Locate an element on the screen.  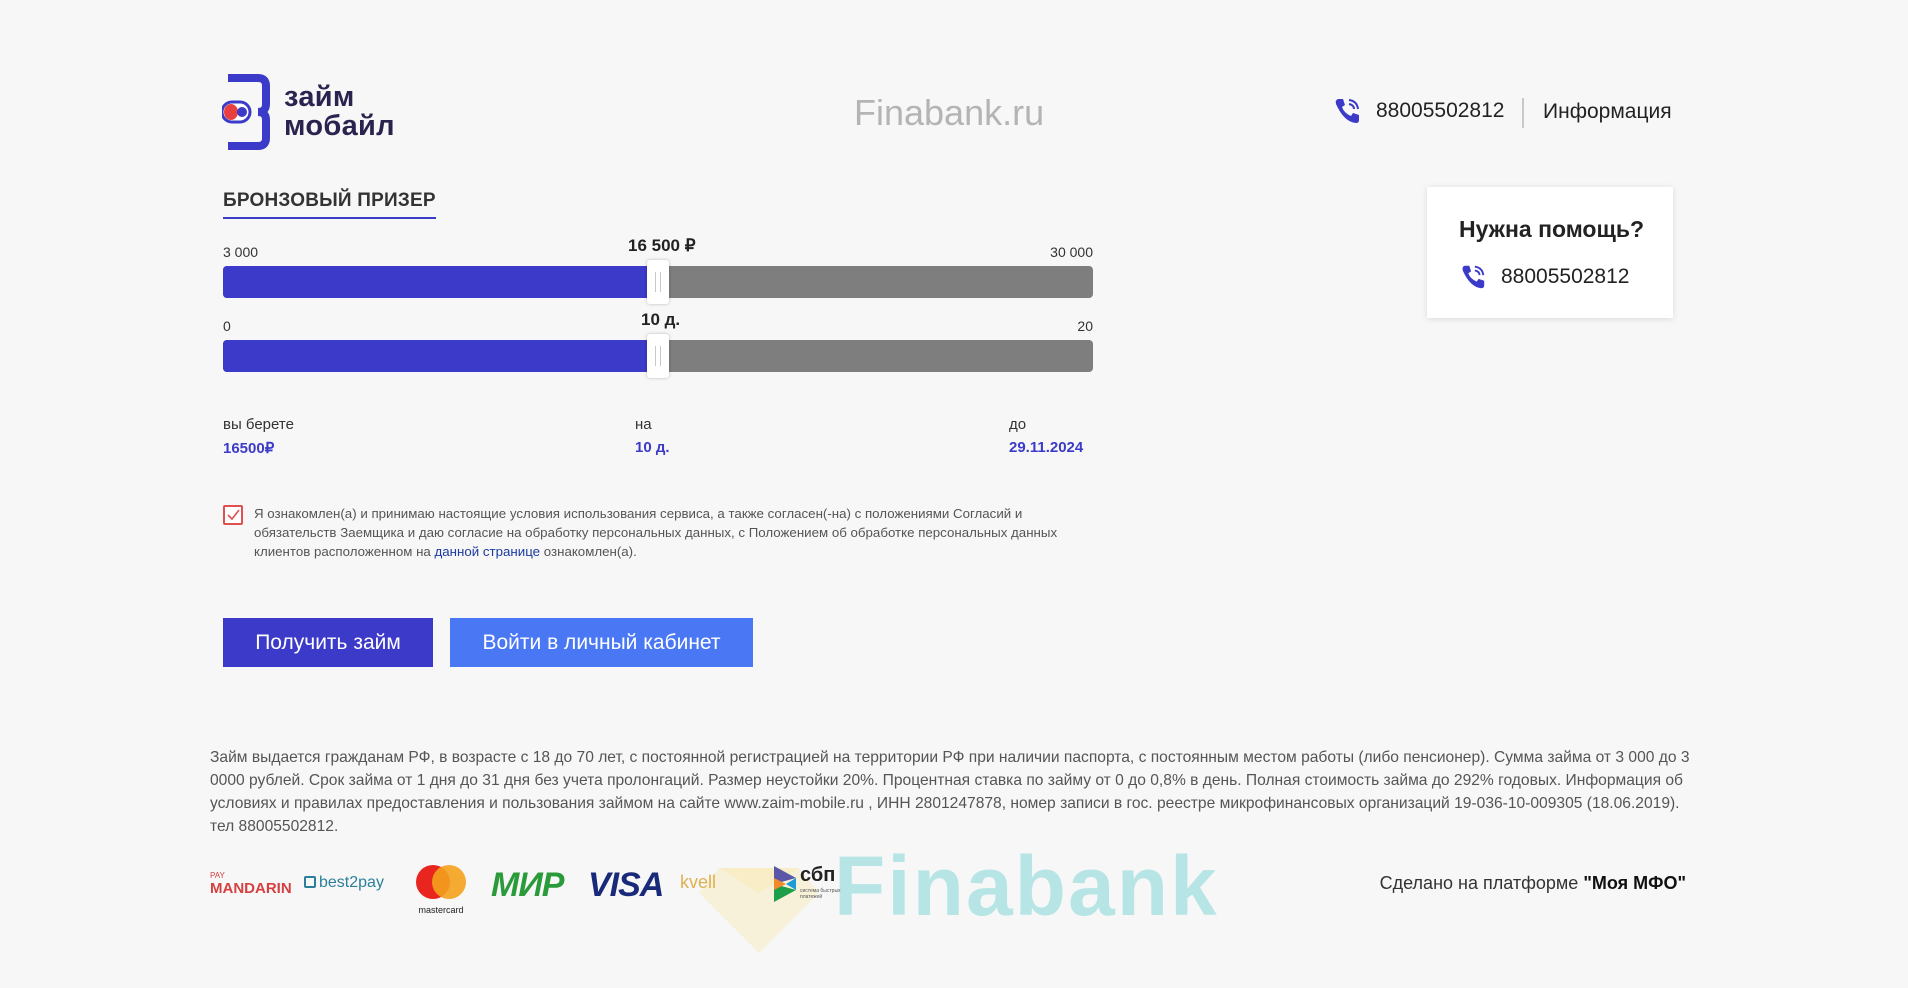
mastercard-logo: mastercard is located at coordinates (441, 889).